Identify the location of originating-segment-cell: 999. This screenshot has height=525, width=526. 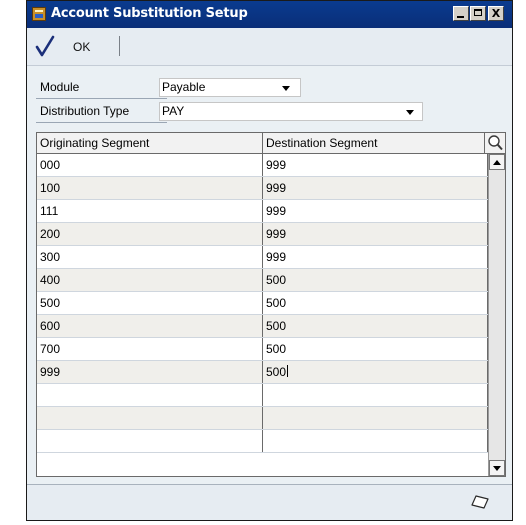
(150, 372).